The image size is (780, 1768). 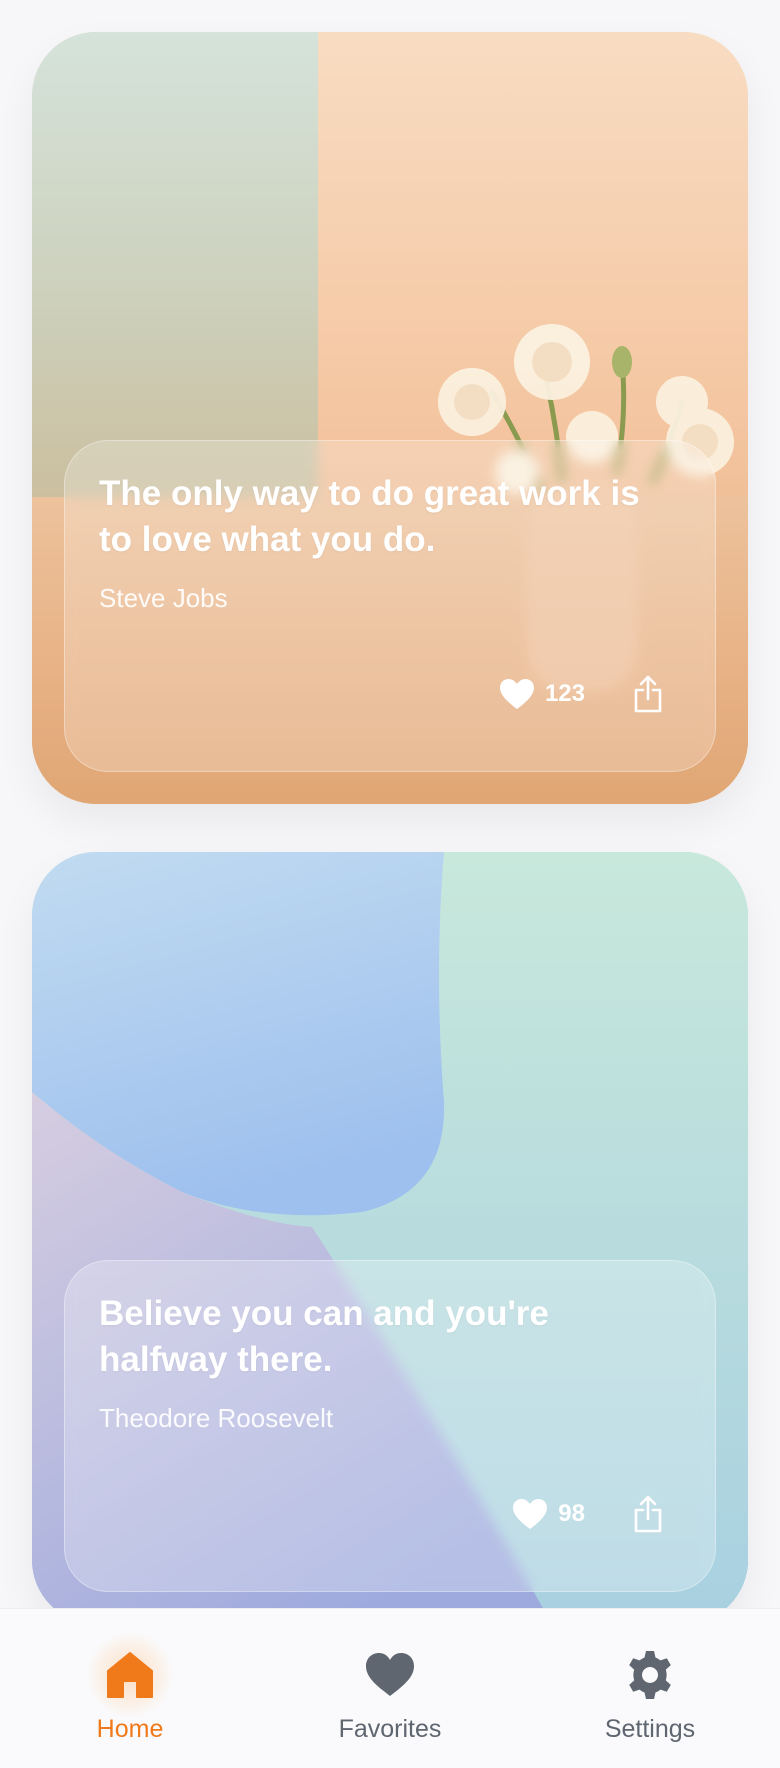 I want to click on quote-actions: 98, so click(x=587, y=1514).